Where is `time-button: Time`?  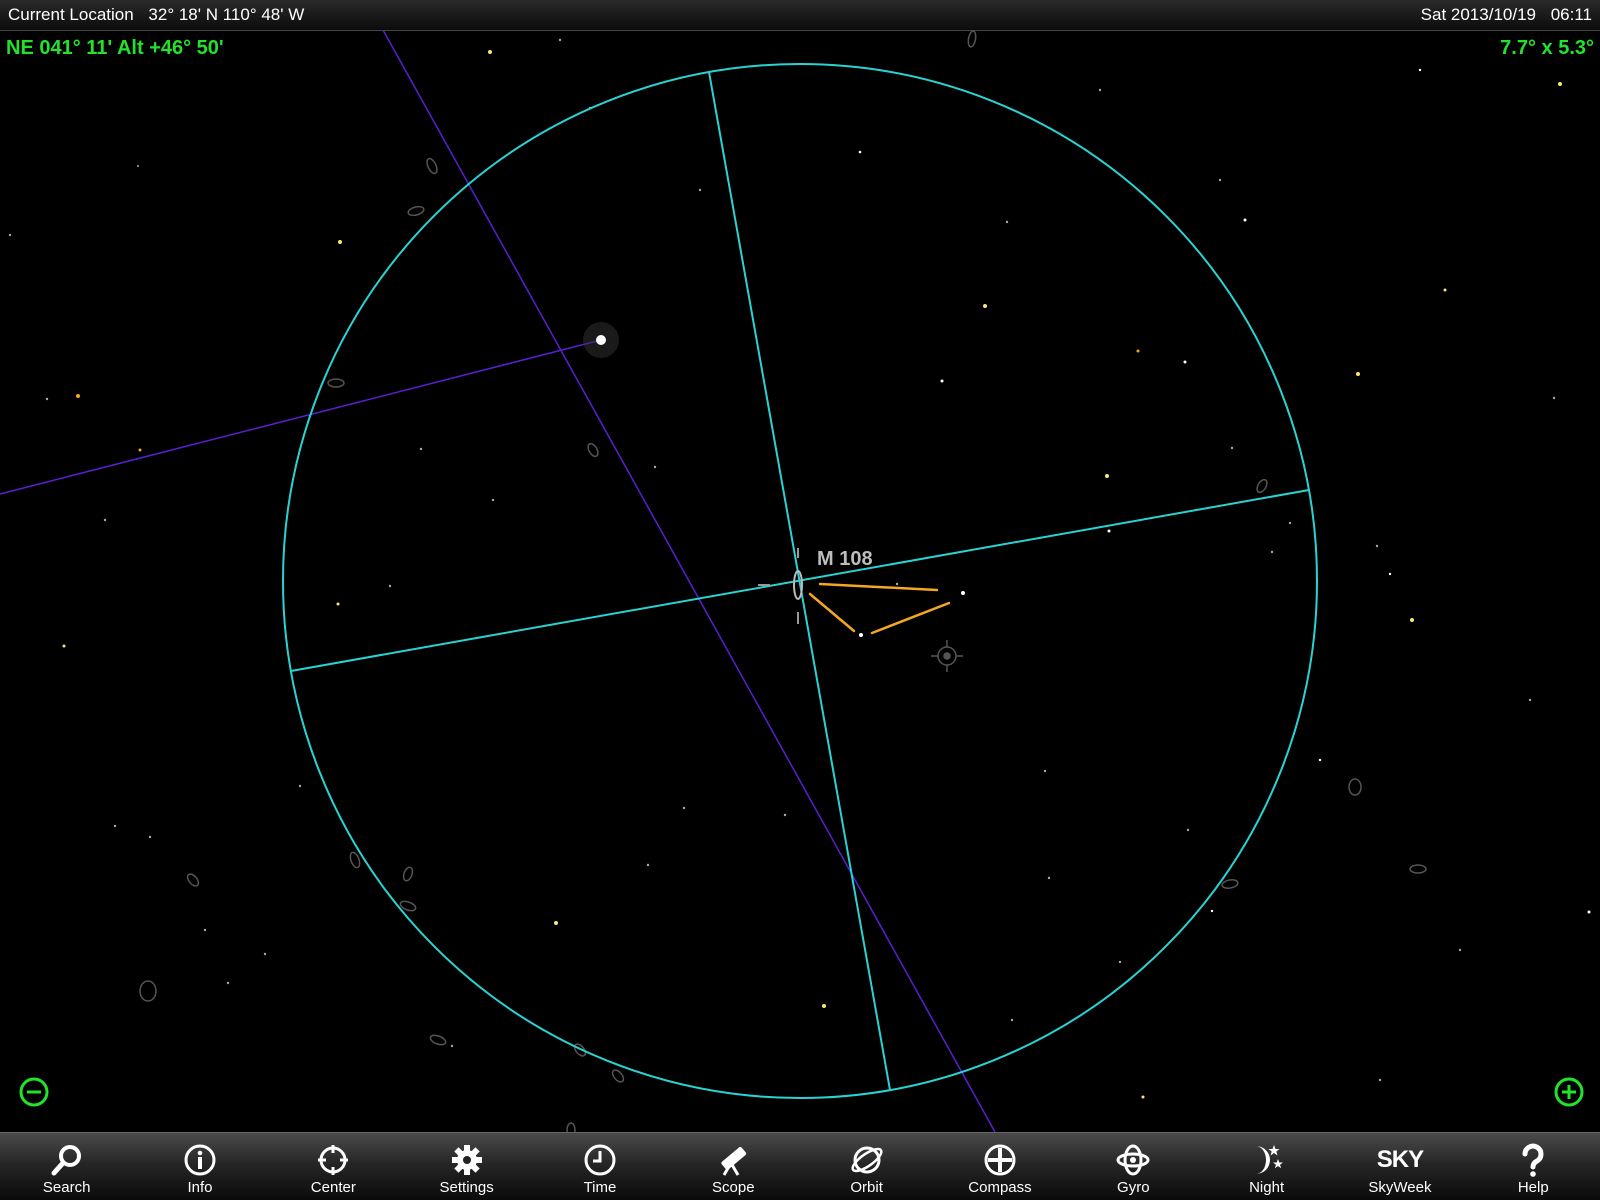 time-button: Time is located at coordinates (599, 1166).